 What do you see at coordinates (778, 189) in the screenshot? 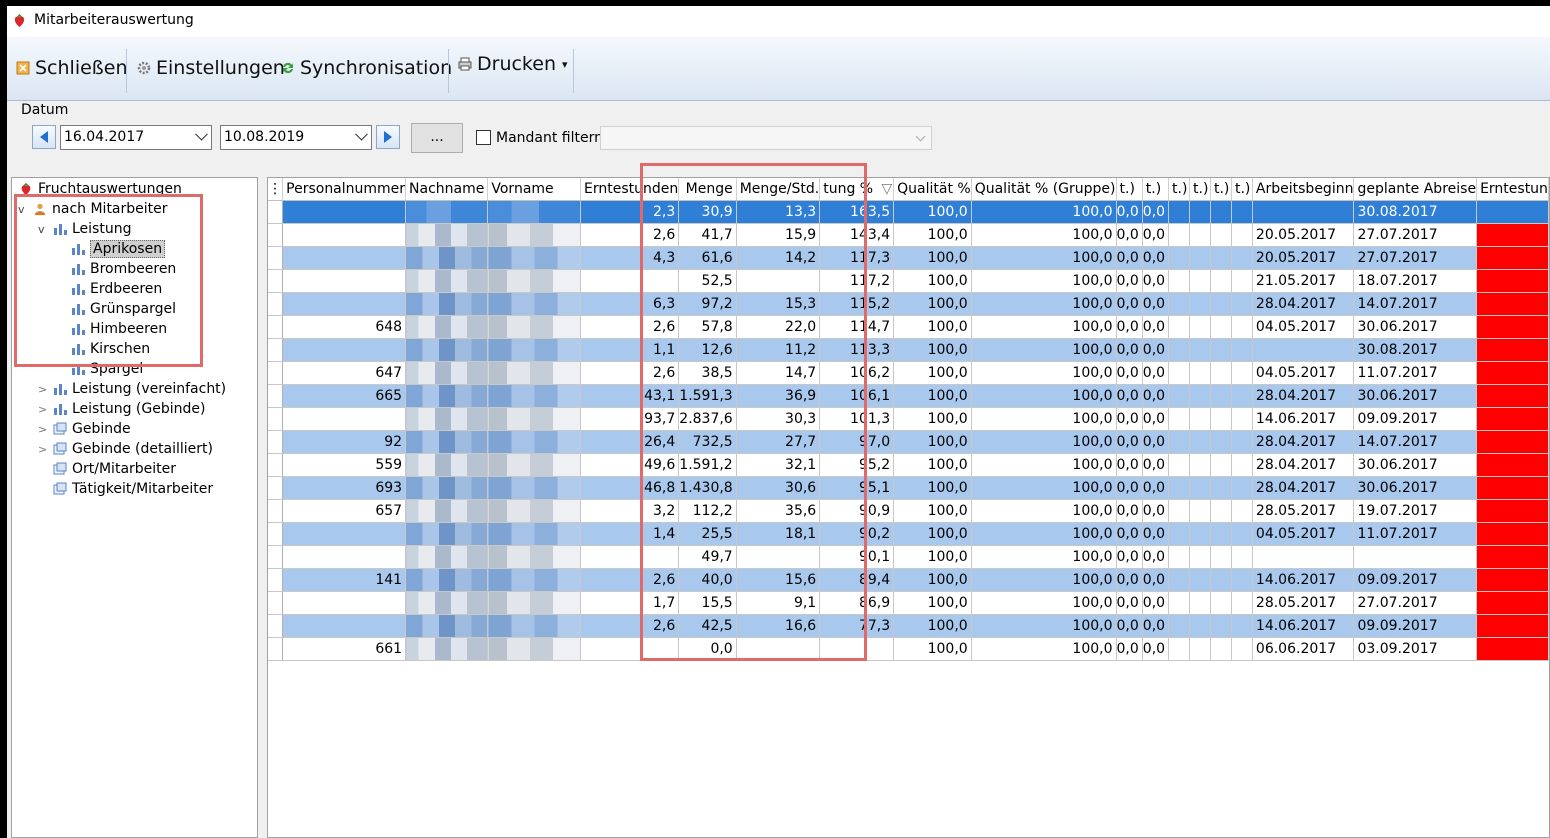
I see `header-menge-std: Menge/Std.` at bounding box center [778, 189].